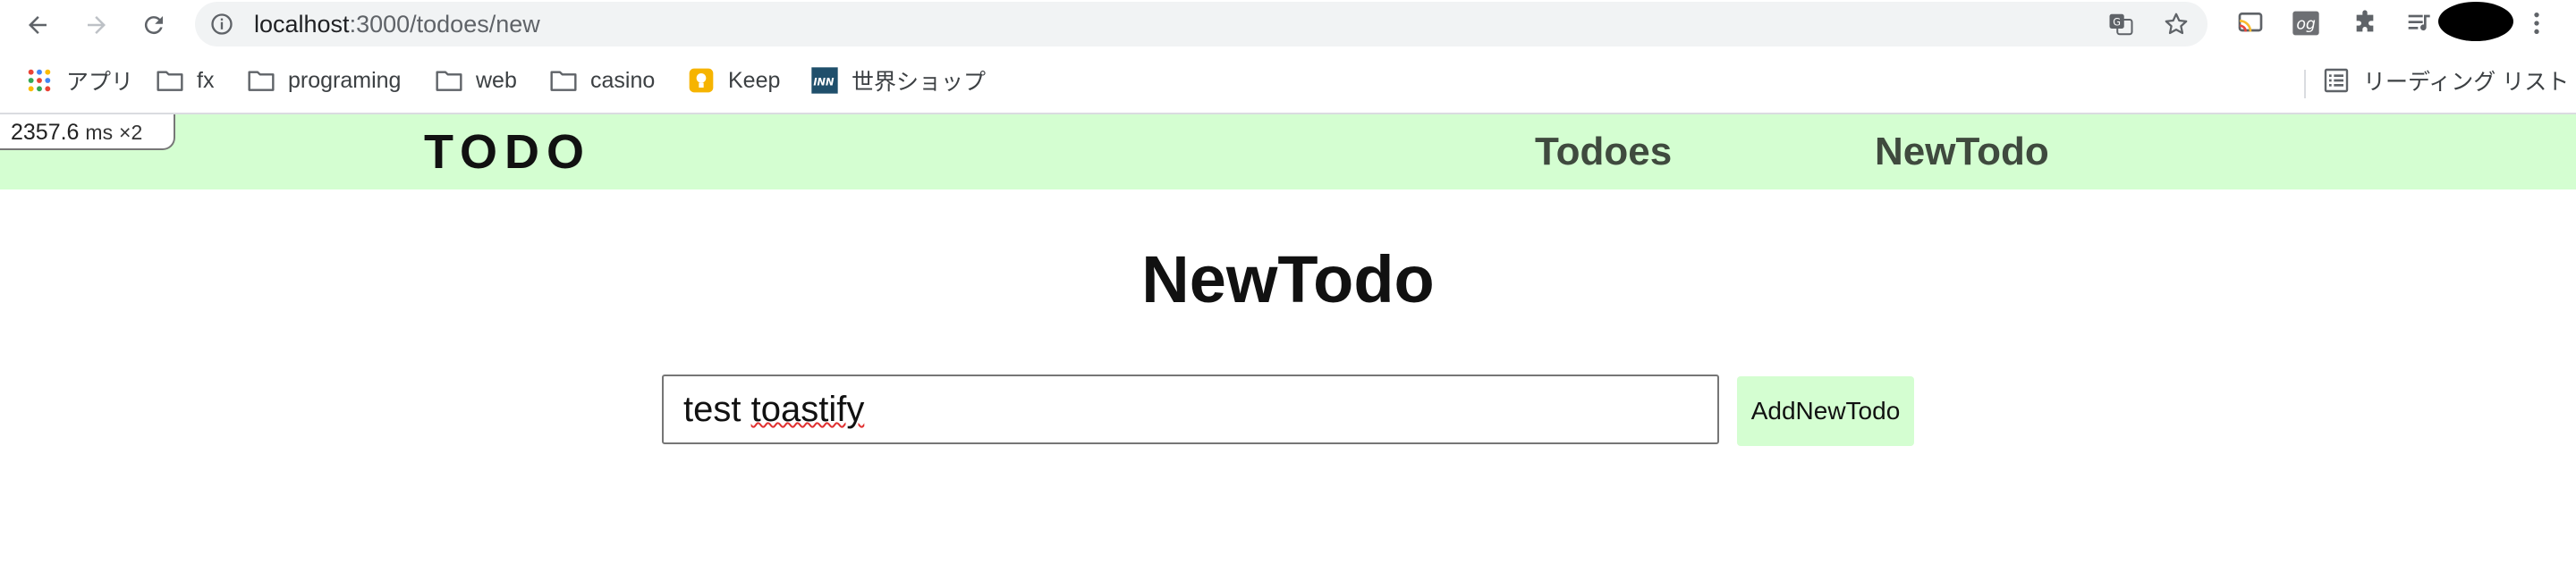 This screenshot has height=564, width=2576. What do you see at coordinates (345, 80) in the screenshot?
I see `bookmark-label: programing` at bounding box center [345, 80].